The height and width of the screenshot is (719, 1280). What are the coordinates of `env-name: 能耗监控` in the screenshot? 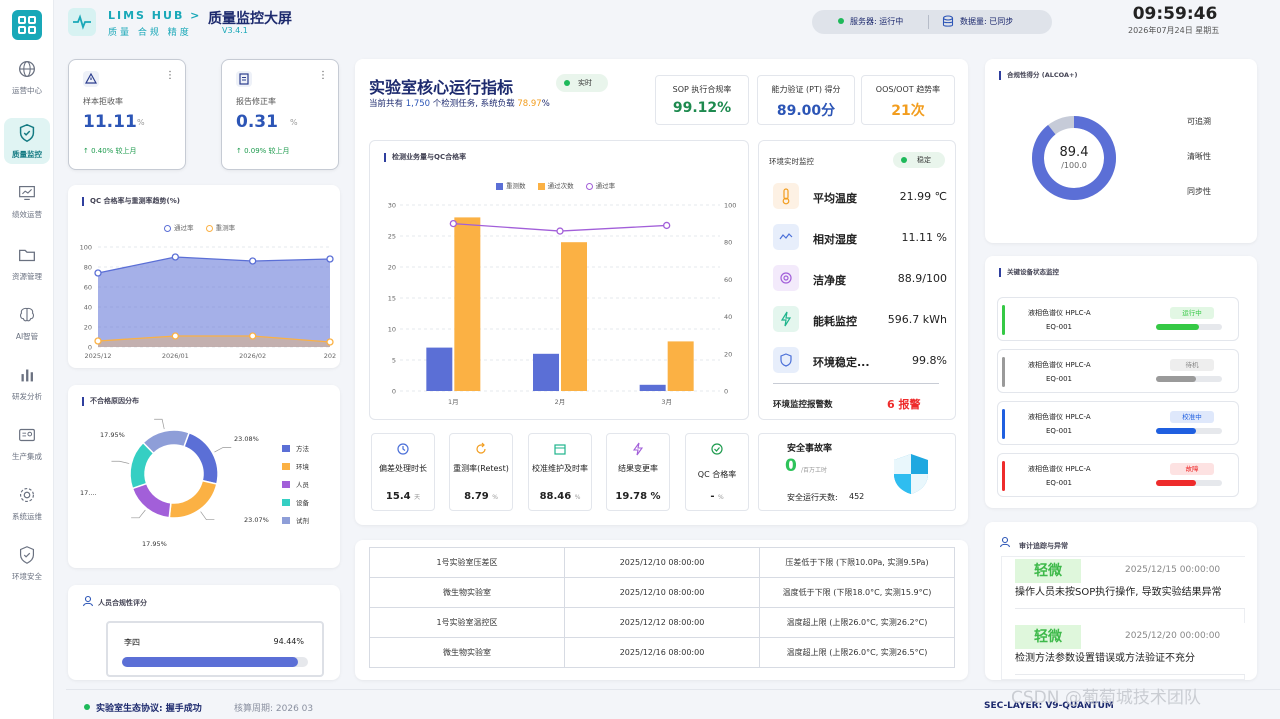 It's located at (835, 321).